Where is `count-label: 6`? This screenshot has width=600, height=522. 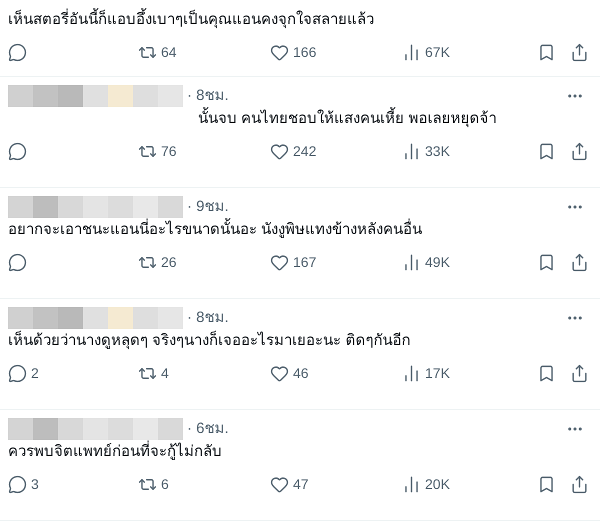
count-label: 6 is located at coordinates (165, 484).